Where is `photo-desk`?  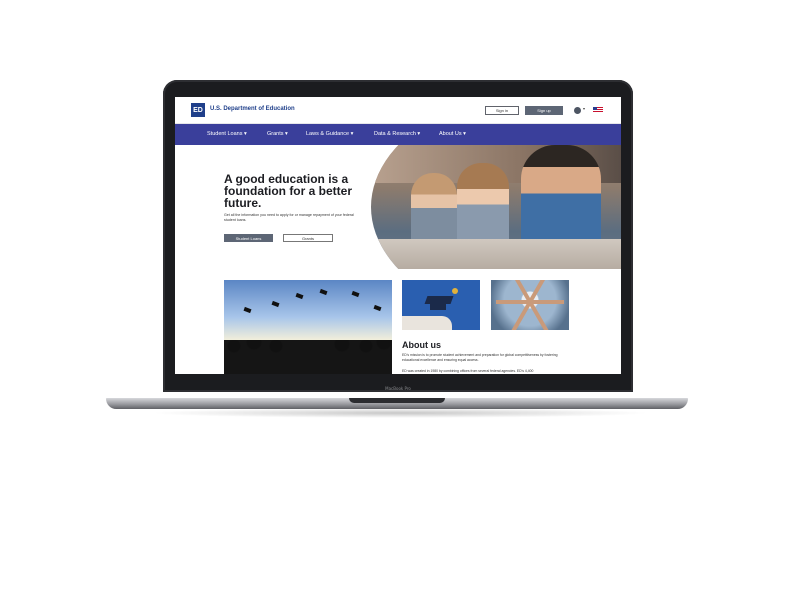
photo-desk is located at coordinates (496, 254).